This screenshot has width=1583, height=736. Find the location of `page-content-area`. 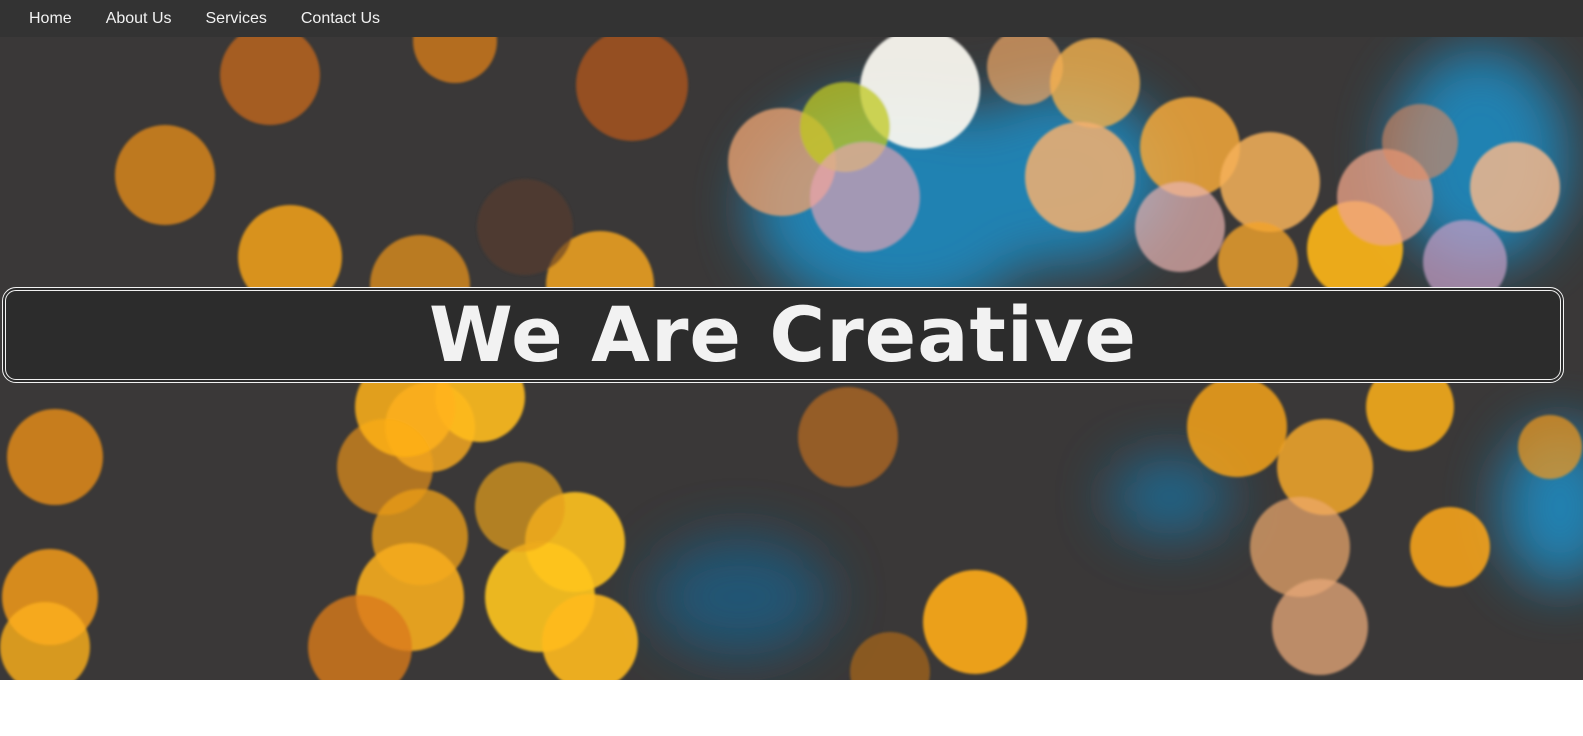

page-content-area is located at coordinates (791, 708).